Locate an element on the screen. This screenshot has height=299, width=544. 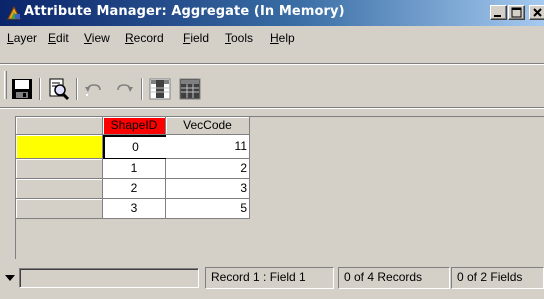
menu-separator is located at coordinates (272, 64).